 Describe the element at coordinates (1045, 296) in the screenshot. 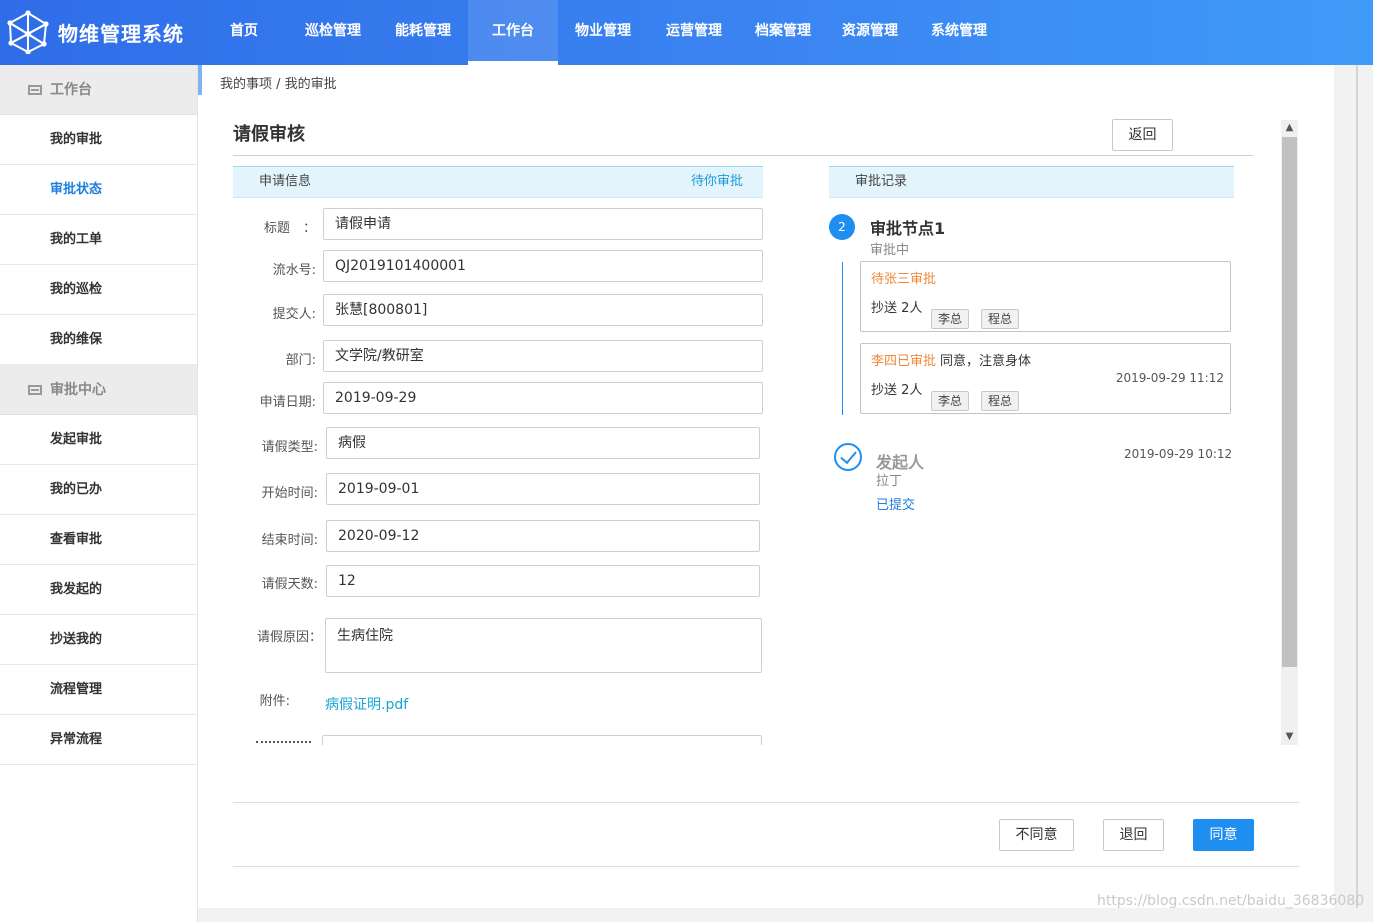

I see `approval-card: 待张三审批 抄送 2人 李总 程总` at that location.